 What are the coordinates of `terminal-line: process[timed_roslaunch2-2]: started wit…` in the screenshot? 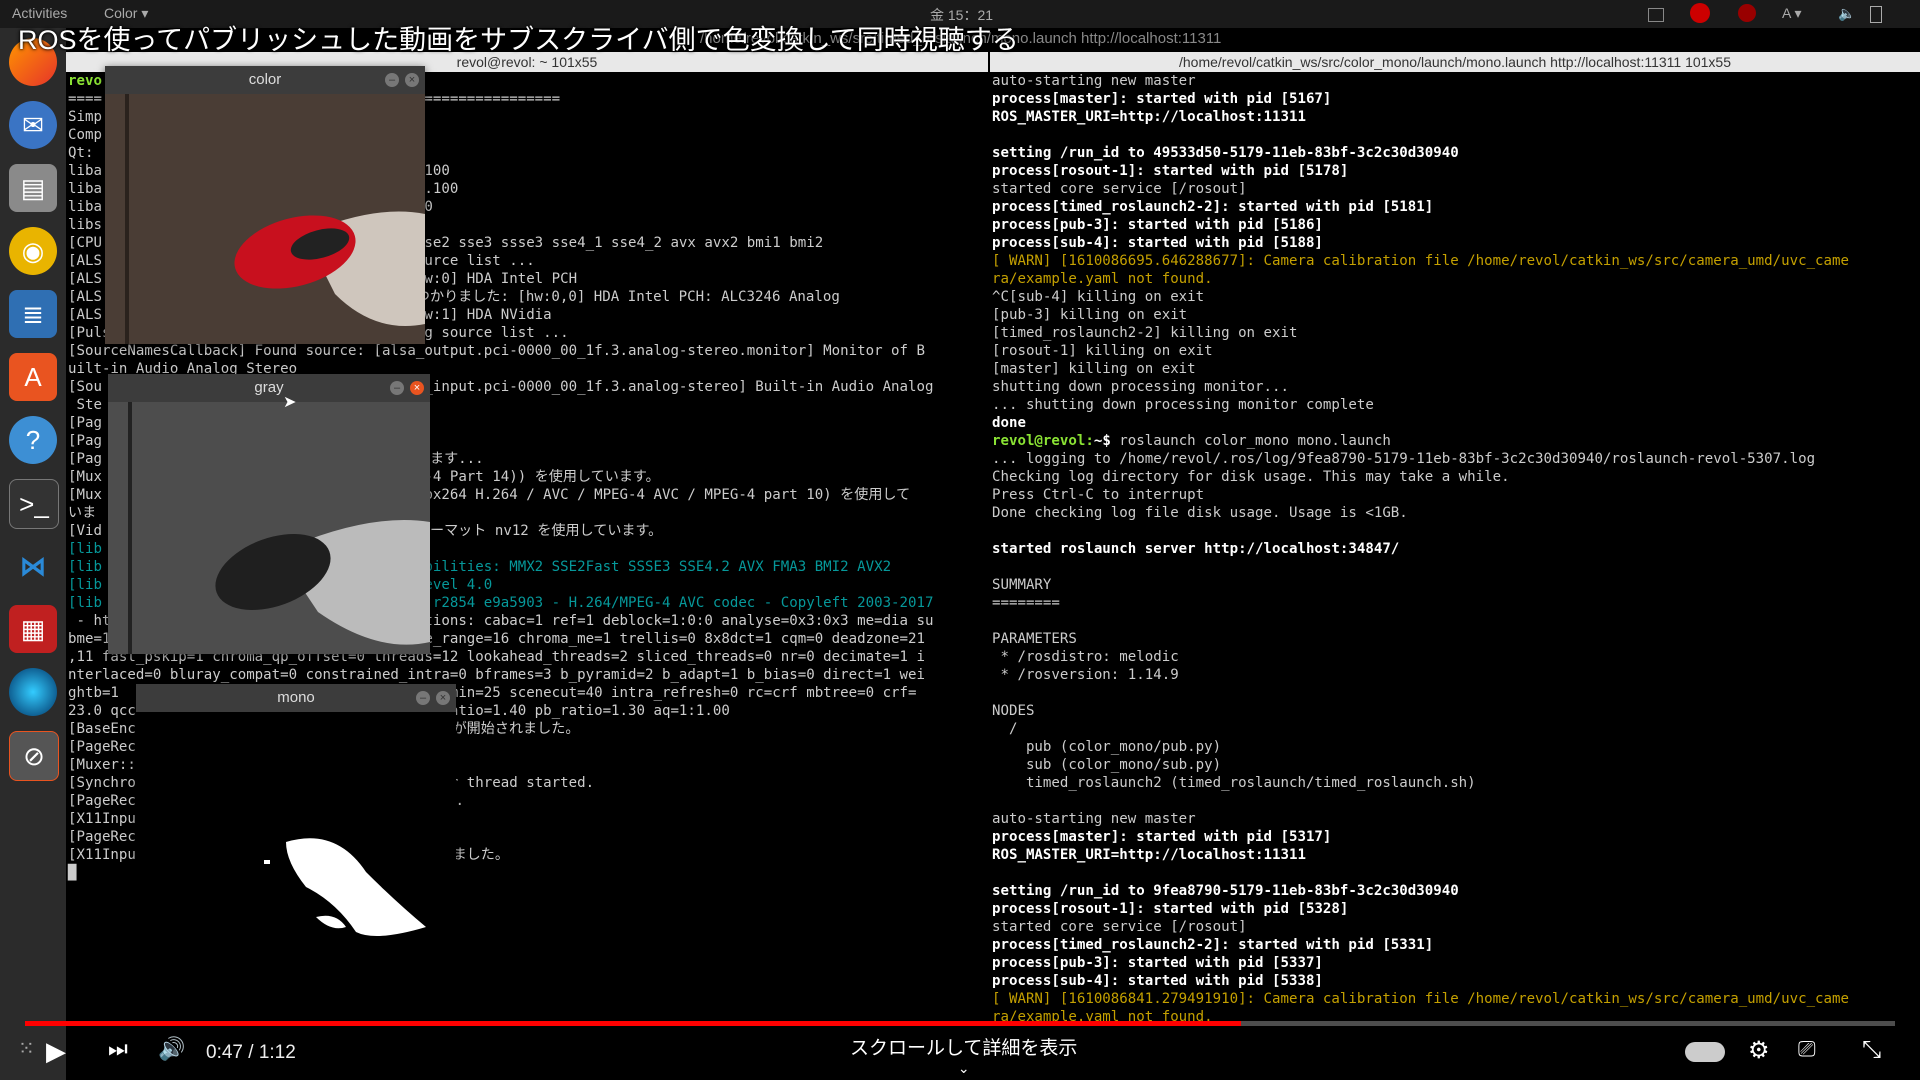 It's located at (1213, 207).